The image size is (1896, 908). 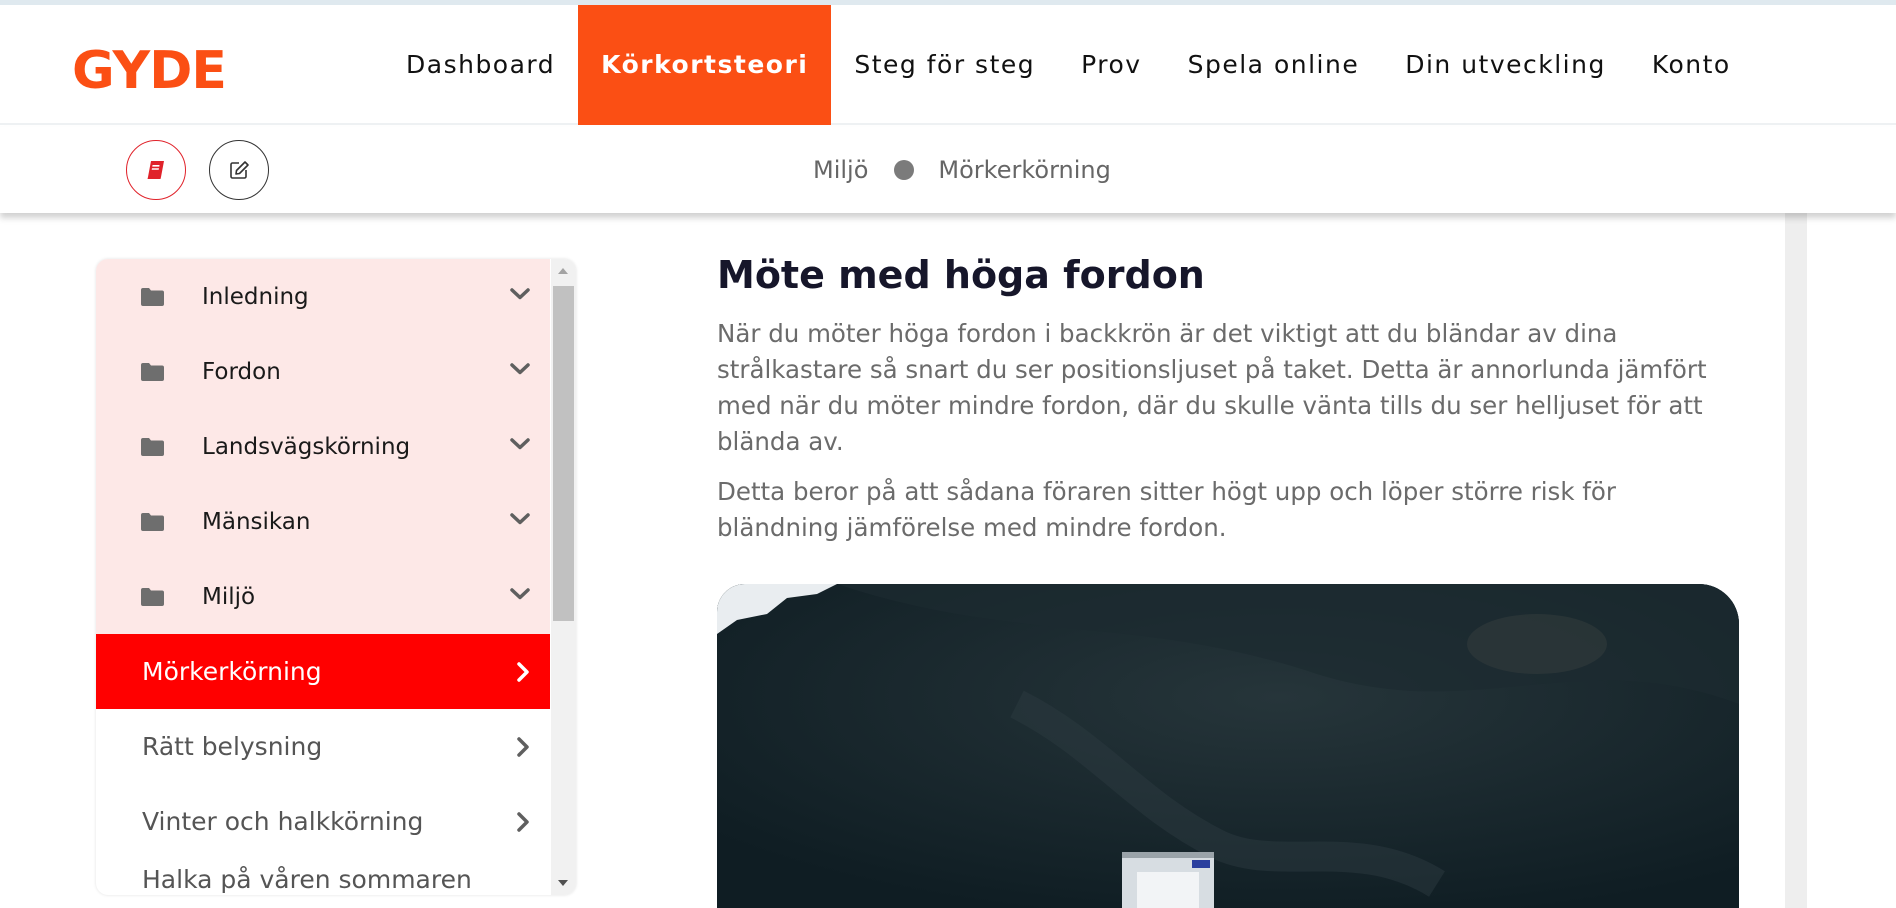 I want to click on book-icon, so click(x=155, y=170).